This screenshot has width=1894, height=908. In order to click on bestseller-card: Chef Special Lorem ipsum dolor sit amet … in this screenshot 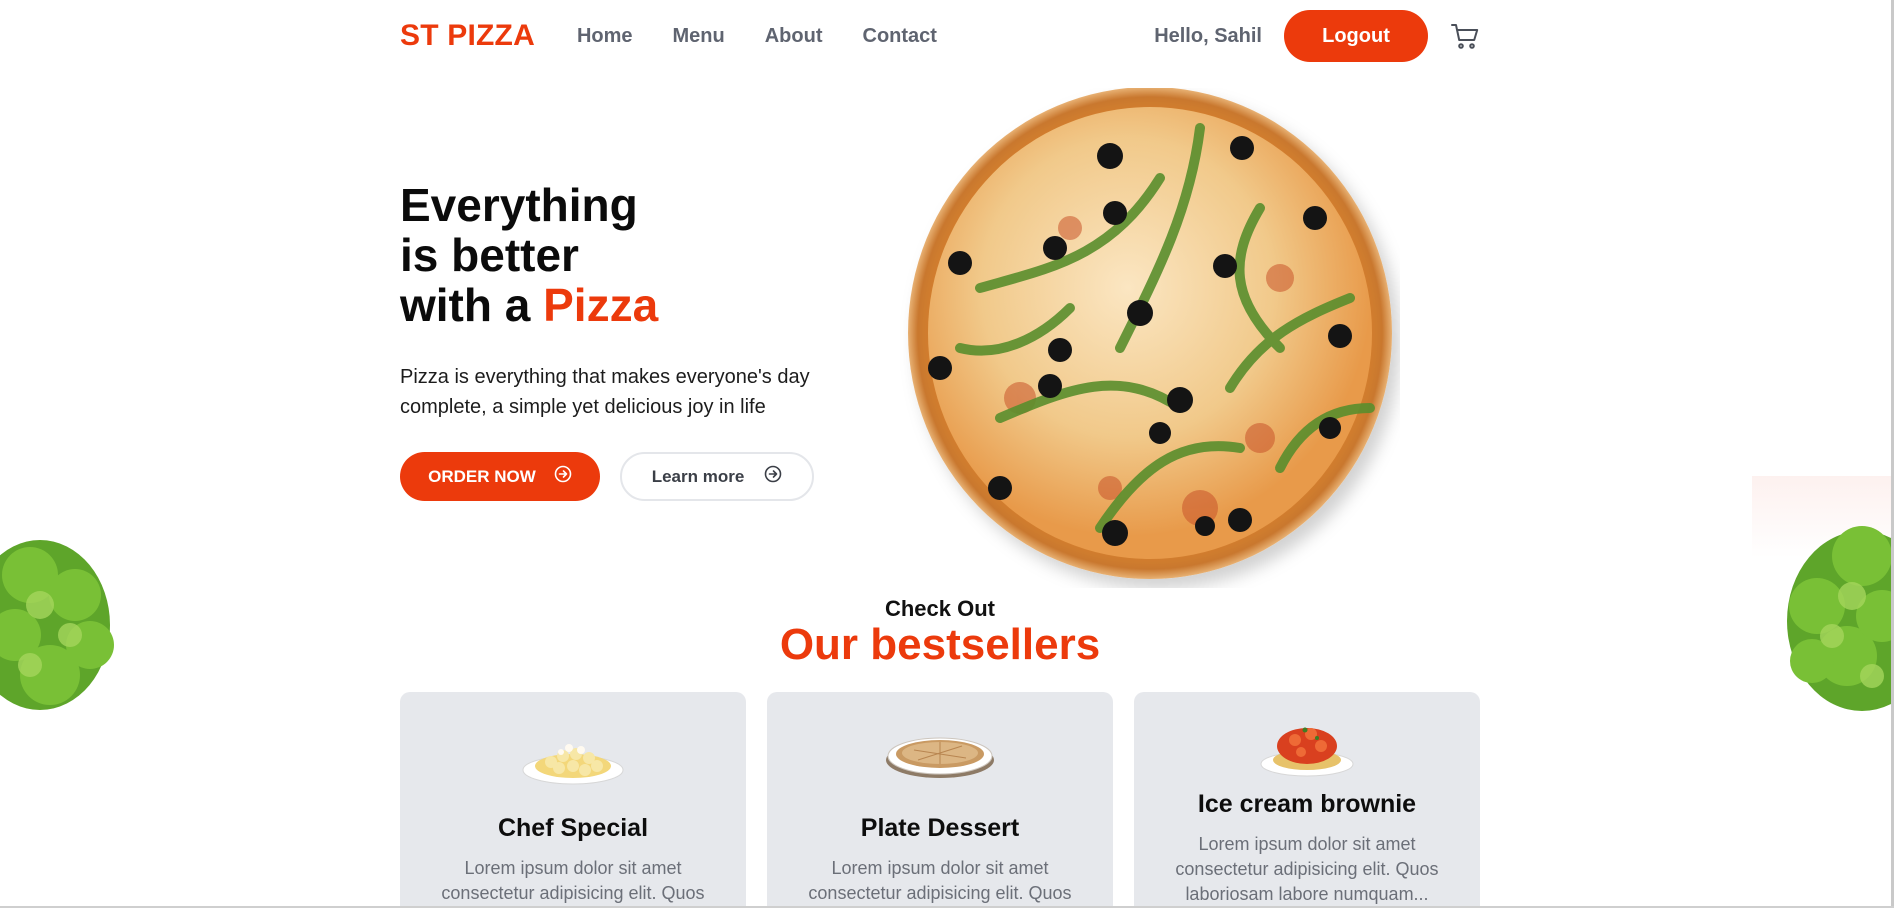, I will do `click(573, 800)`.